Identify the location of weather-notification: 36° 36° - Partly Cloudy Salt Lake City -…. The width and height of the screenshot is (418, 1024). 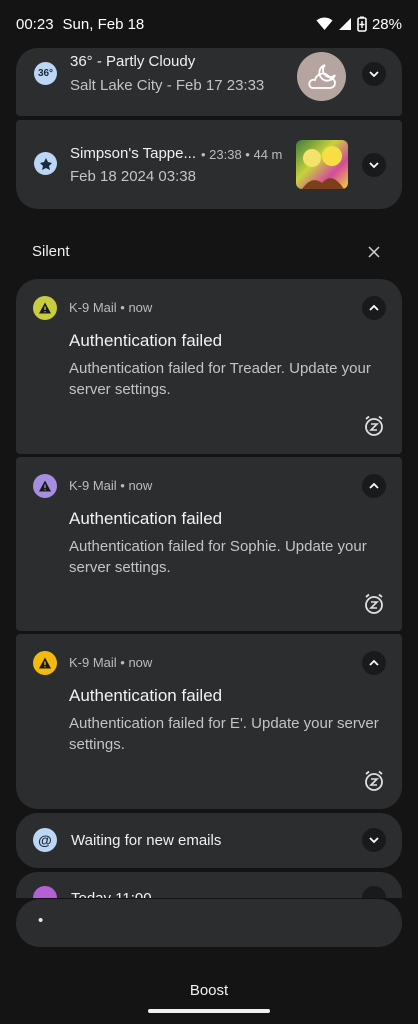
(209, 82).